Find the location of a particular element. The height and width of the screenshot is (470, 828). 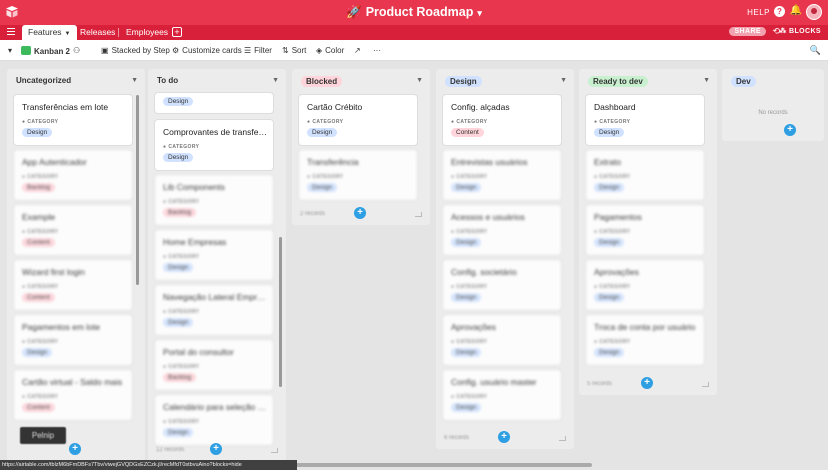

column-header: Dev is located at coordinates (773, 81).